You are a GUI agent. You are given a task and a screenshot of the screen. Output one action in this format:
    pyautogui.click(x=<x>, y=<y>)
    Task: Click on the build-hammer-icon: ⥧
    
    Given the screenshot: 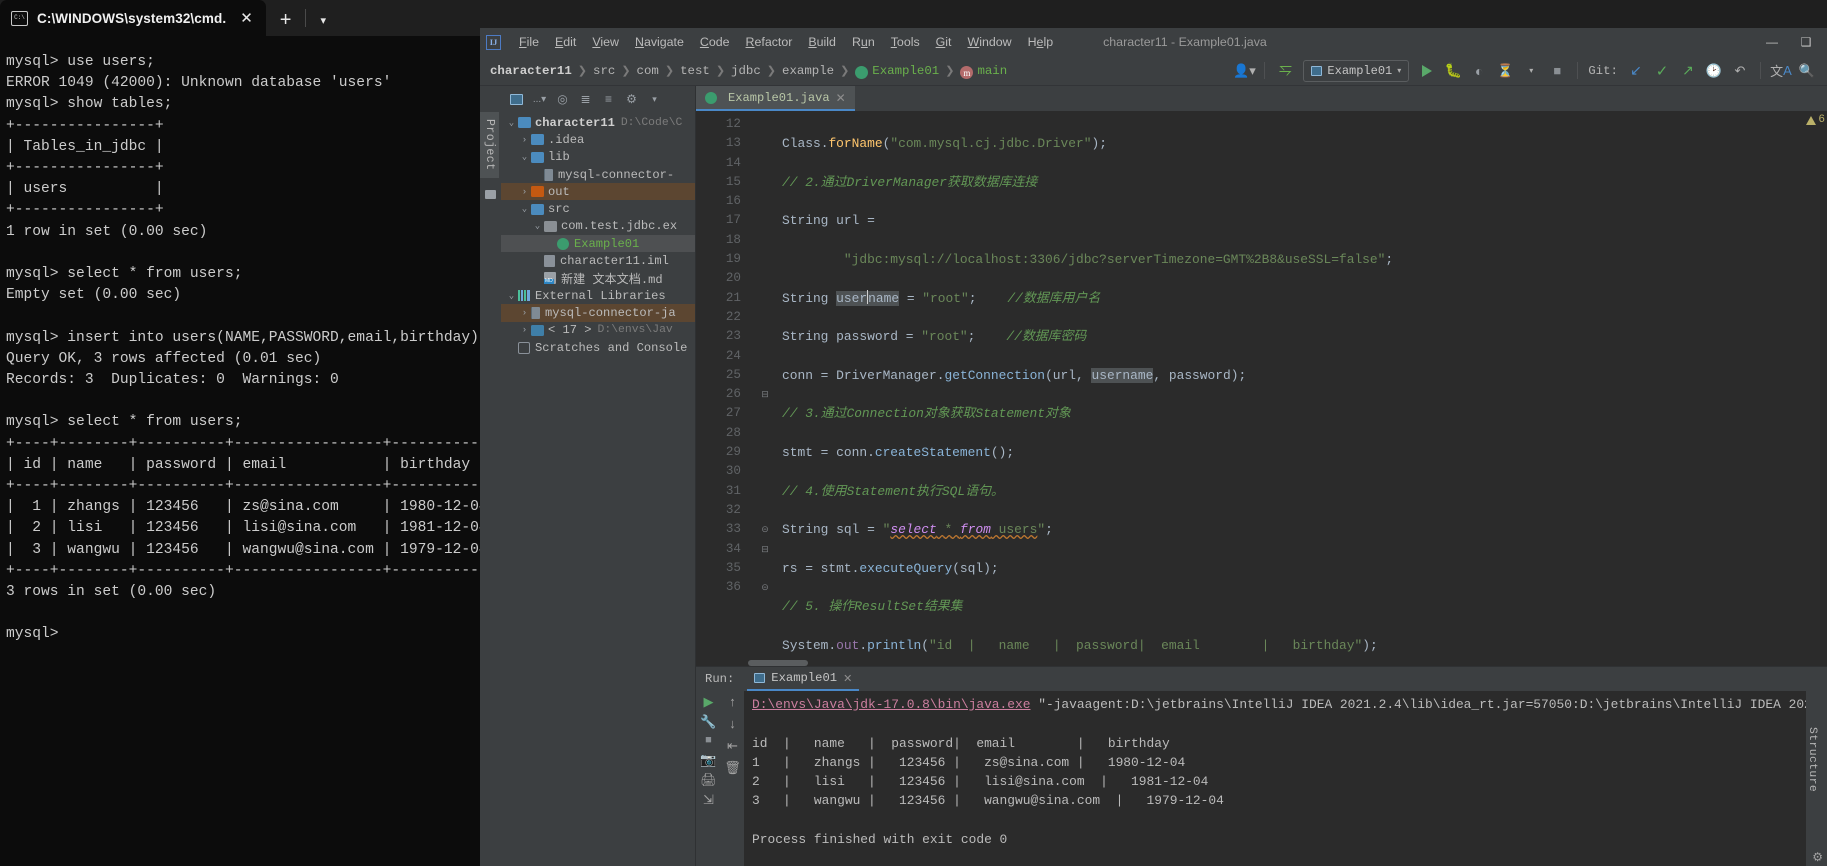 What is the action you would take?
    pyautogui.click(x=1285, y=71)
    